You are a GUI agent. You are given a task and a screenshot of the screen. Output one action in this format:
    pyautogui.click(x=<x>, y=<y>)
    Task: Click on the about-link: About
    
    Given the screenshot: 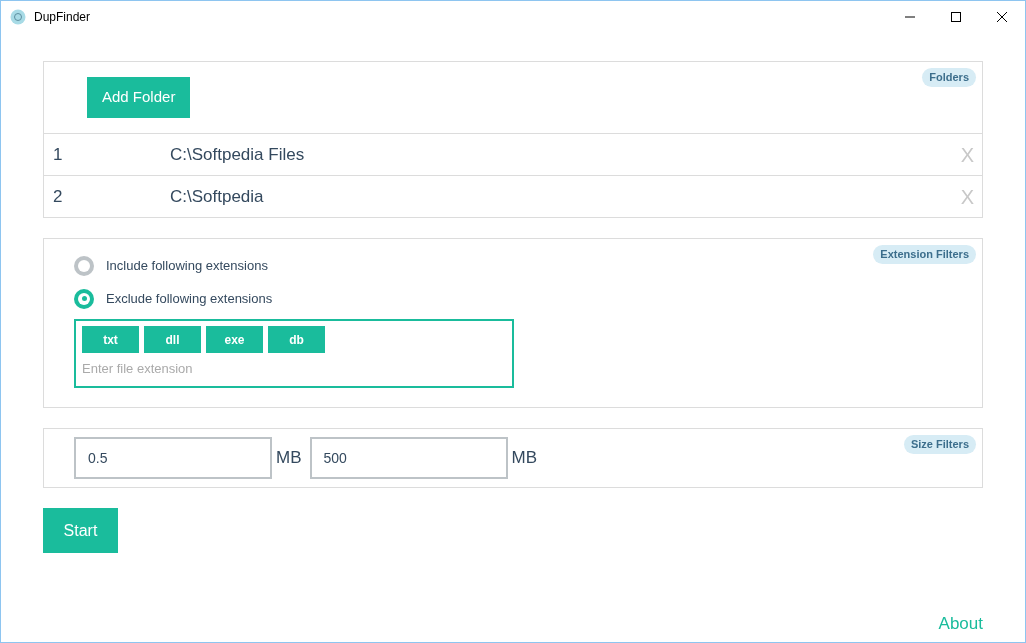 What is the action you would take?
    pyautogui.click(x=960, y=623)
    